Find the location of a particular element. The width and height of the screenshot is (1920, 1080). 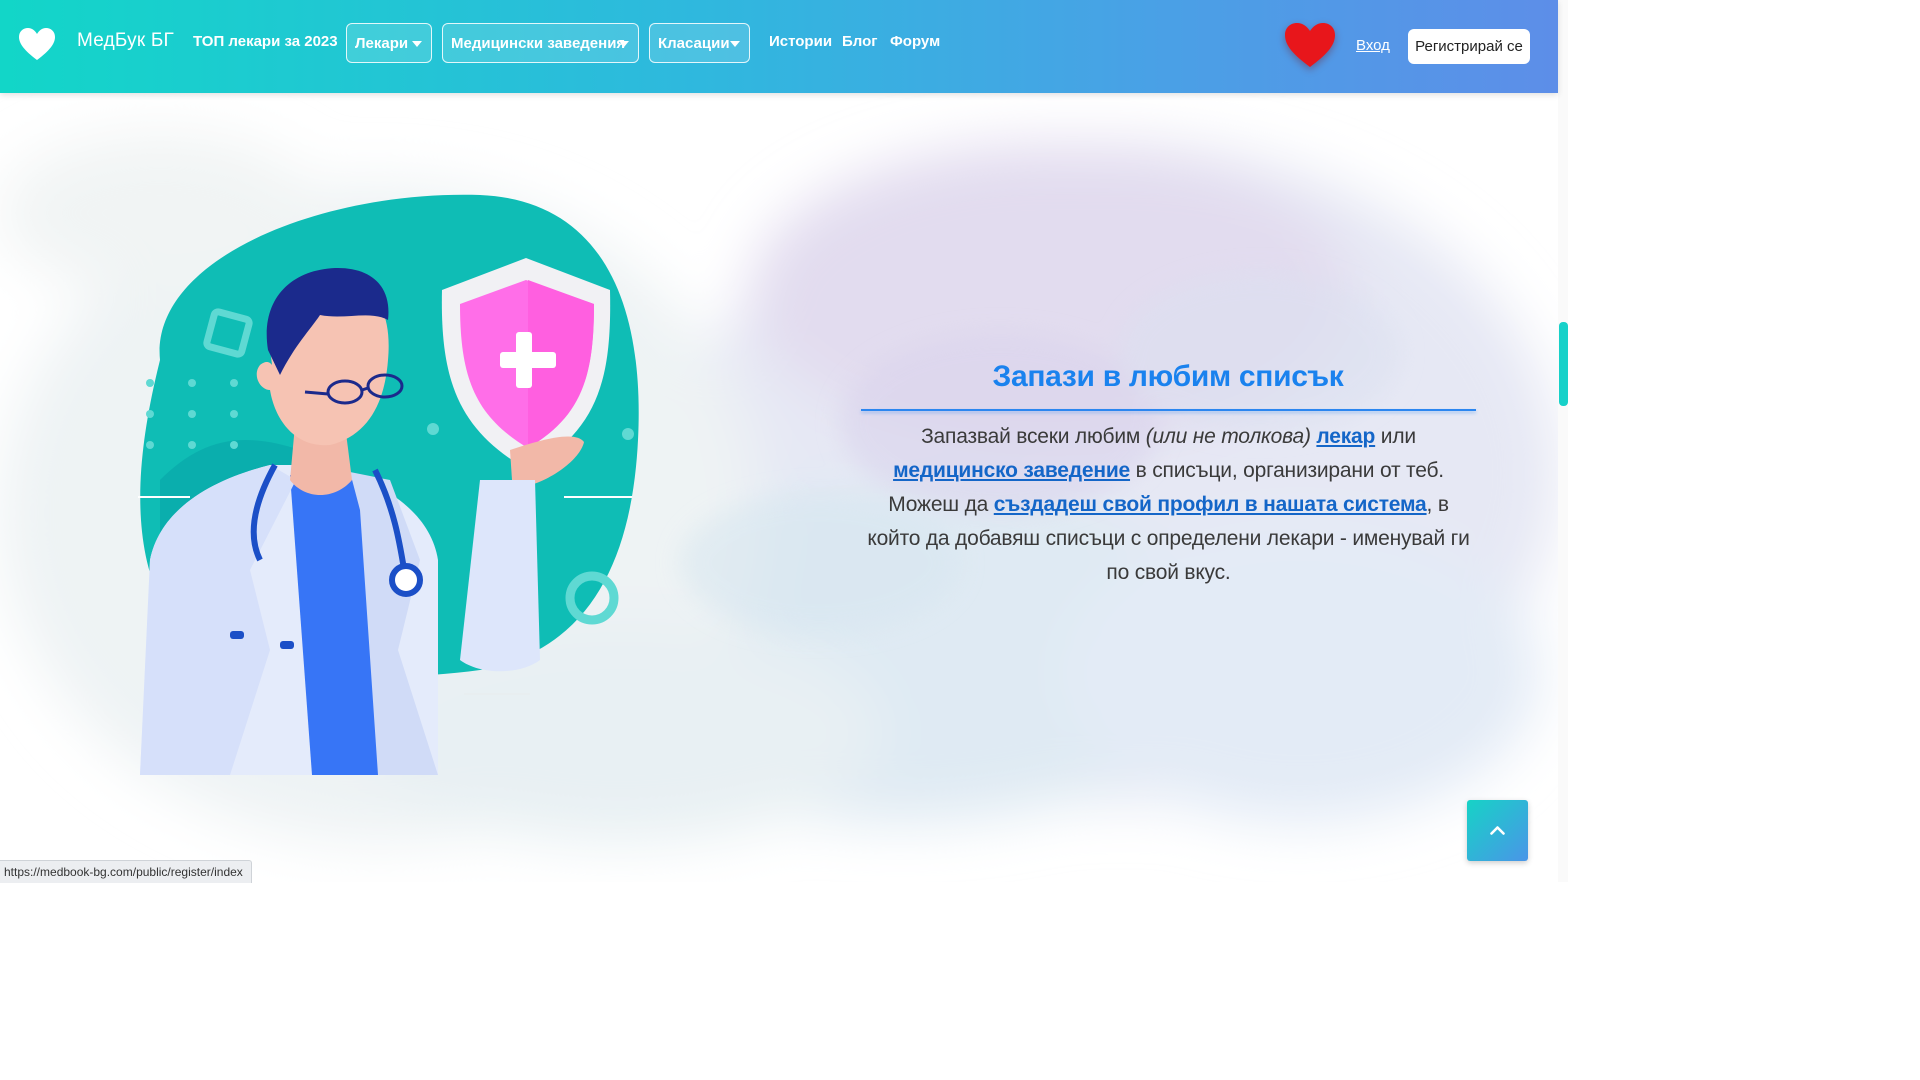

nav-forum-link: Форум is located at coordinates (915, 41).